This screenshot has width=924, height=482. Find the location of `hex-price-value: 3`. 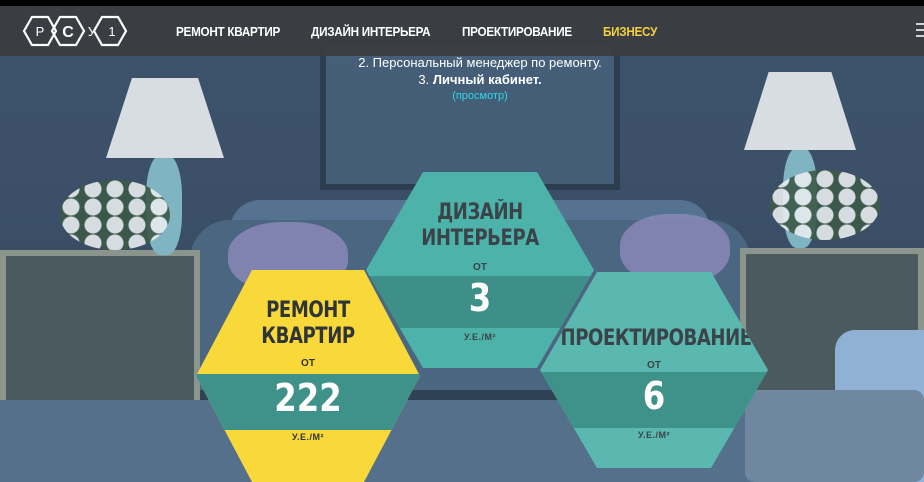

hex-price-value: 3 is located at coordinates (480, 298).